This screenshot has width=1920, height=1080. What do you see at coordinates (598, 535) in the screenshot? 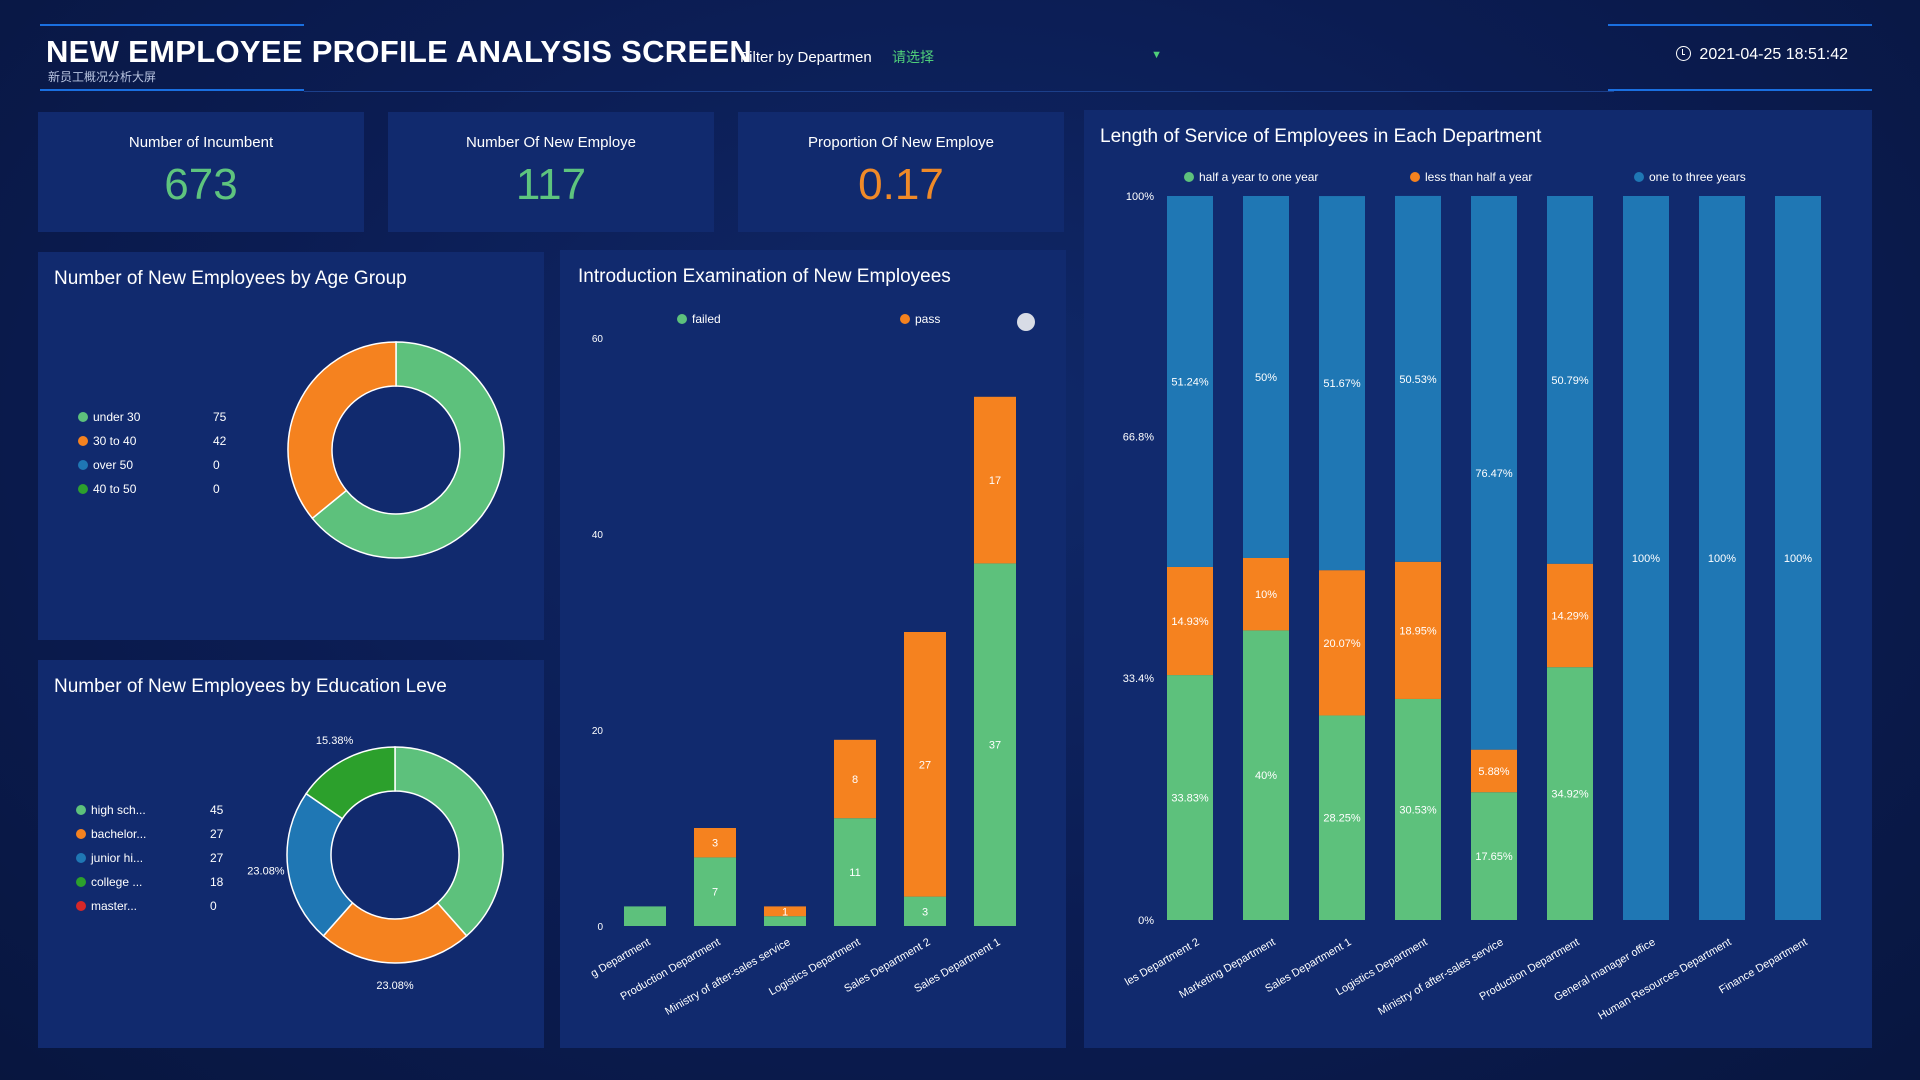
I see `y-tick-label: 40` at bounding box center [598, 535].